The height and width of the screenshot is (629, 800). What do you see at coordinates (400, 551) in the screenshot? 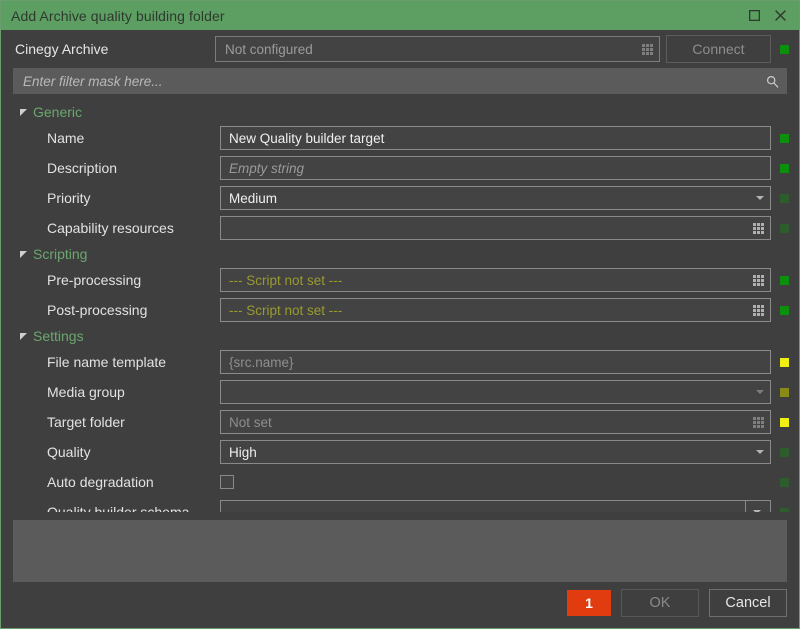
I see `description-panel` at bounding box center [400, 551].